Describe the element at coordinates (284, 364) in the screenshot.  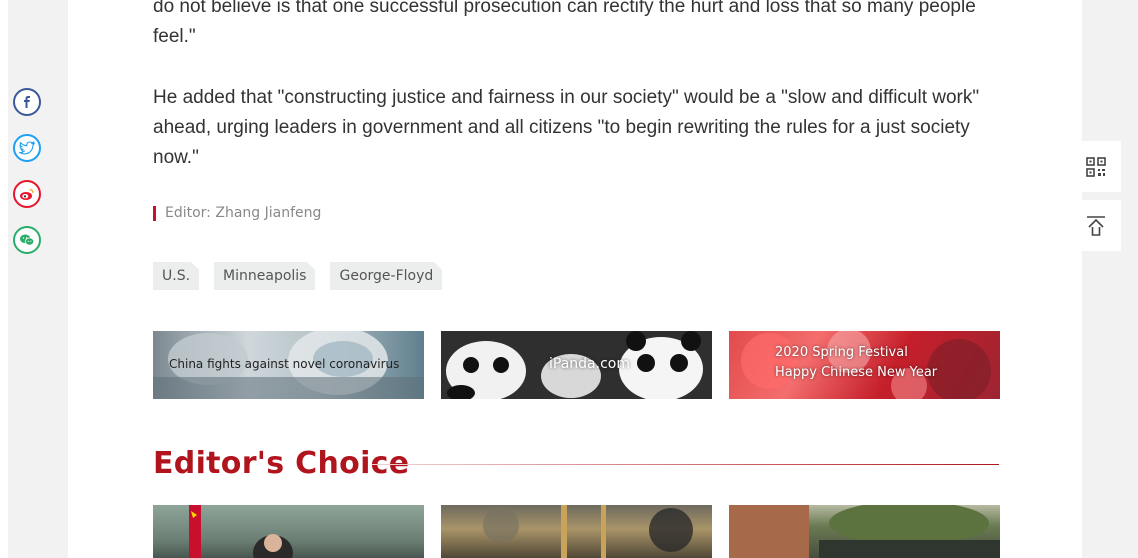
I see `banner-coronavirus-label: China fights against novel coronavirus` at that location.